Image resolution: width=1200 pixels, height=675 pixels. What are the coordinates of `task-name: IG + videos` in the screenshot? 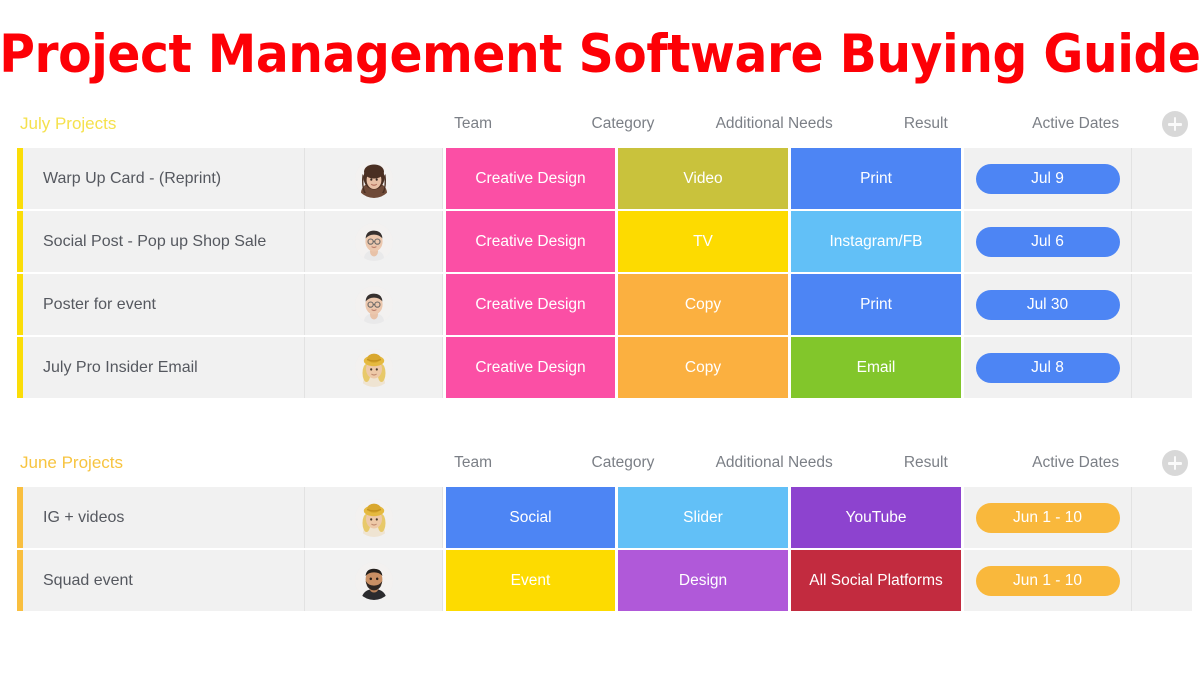 It's located at (164, 517).